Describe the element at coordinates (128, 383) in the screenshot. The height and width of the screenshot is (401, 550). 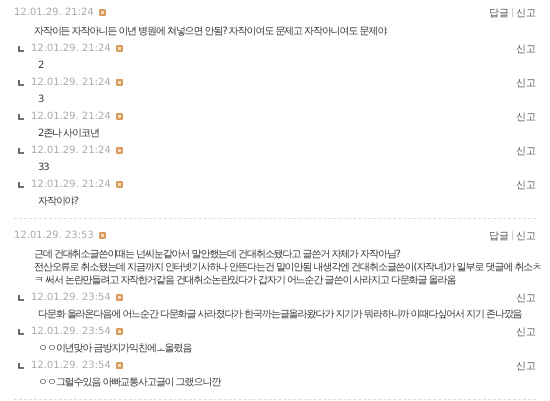
I see `reply-text: ㅇㅇ그럴수있음 아빠교통사고글이 그랬으니깐` at that location.